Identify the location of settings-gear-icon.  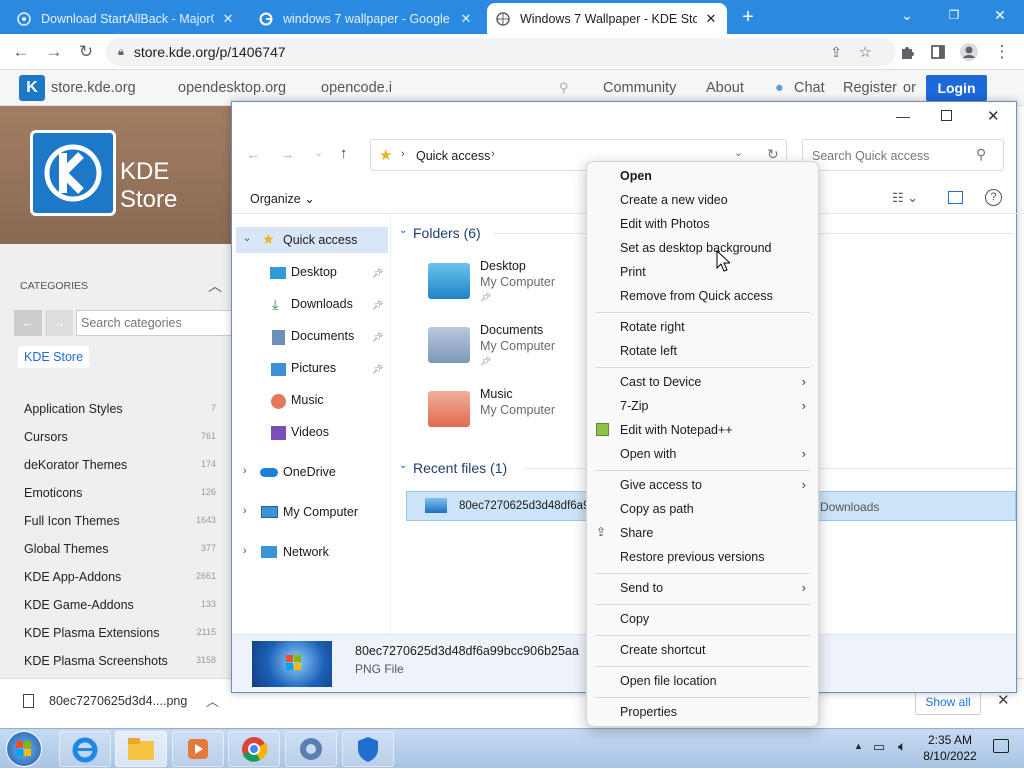
(311, 749).